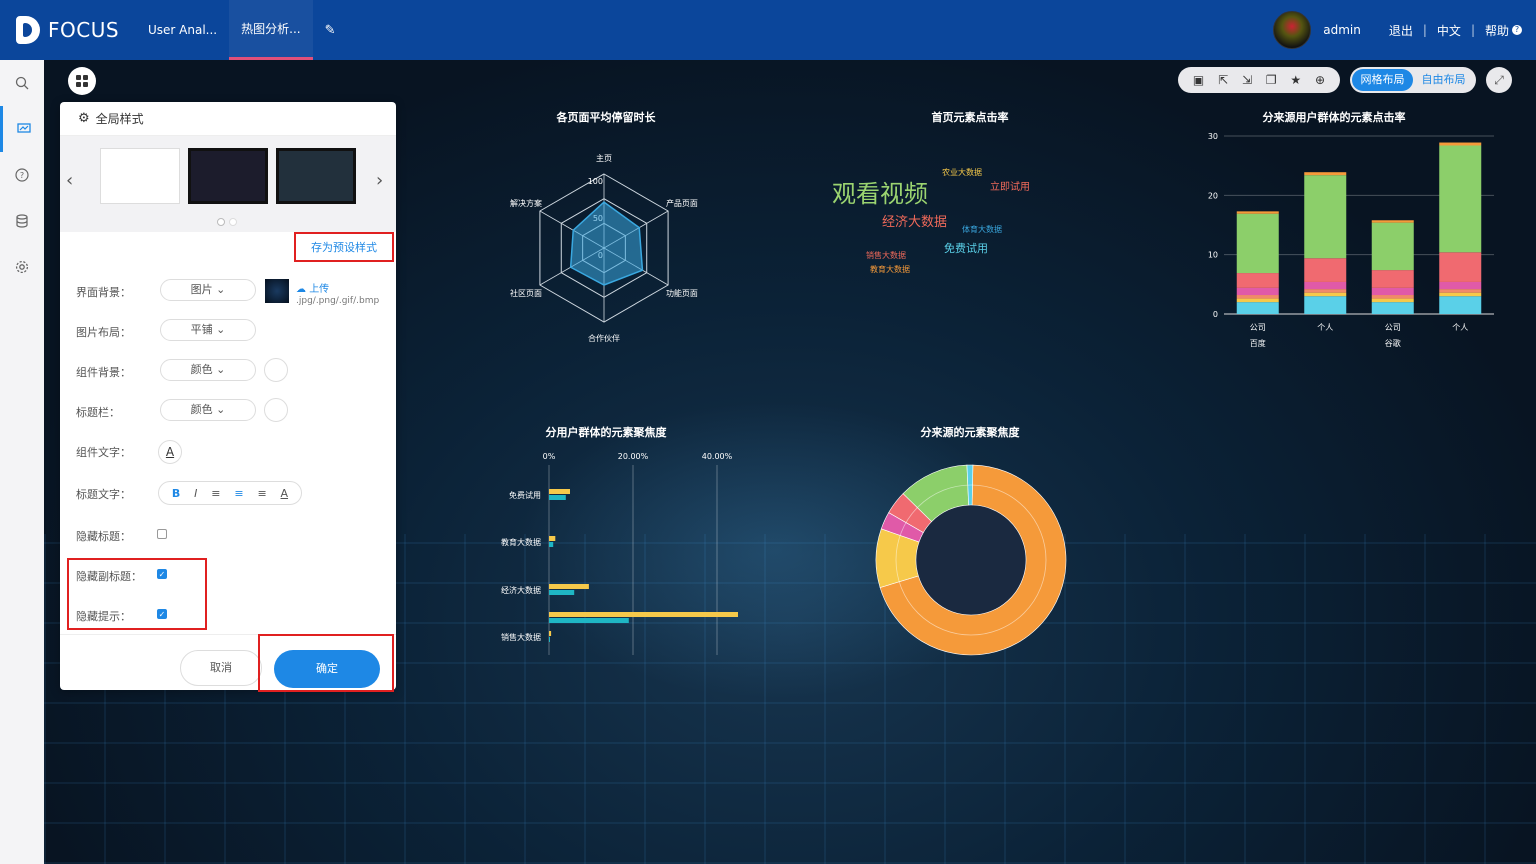 Image resolution: width=1536 pixels, height=864 pixels. What do you see at coordinates (1382, 80) in the screenshot?
I see `grid-layout-button: 网格布局` at bounding box center [1382, 80].